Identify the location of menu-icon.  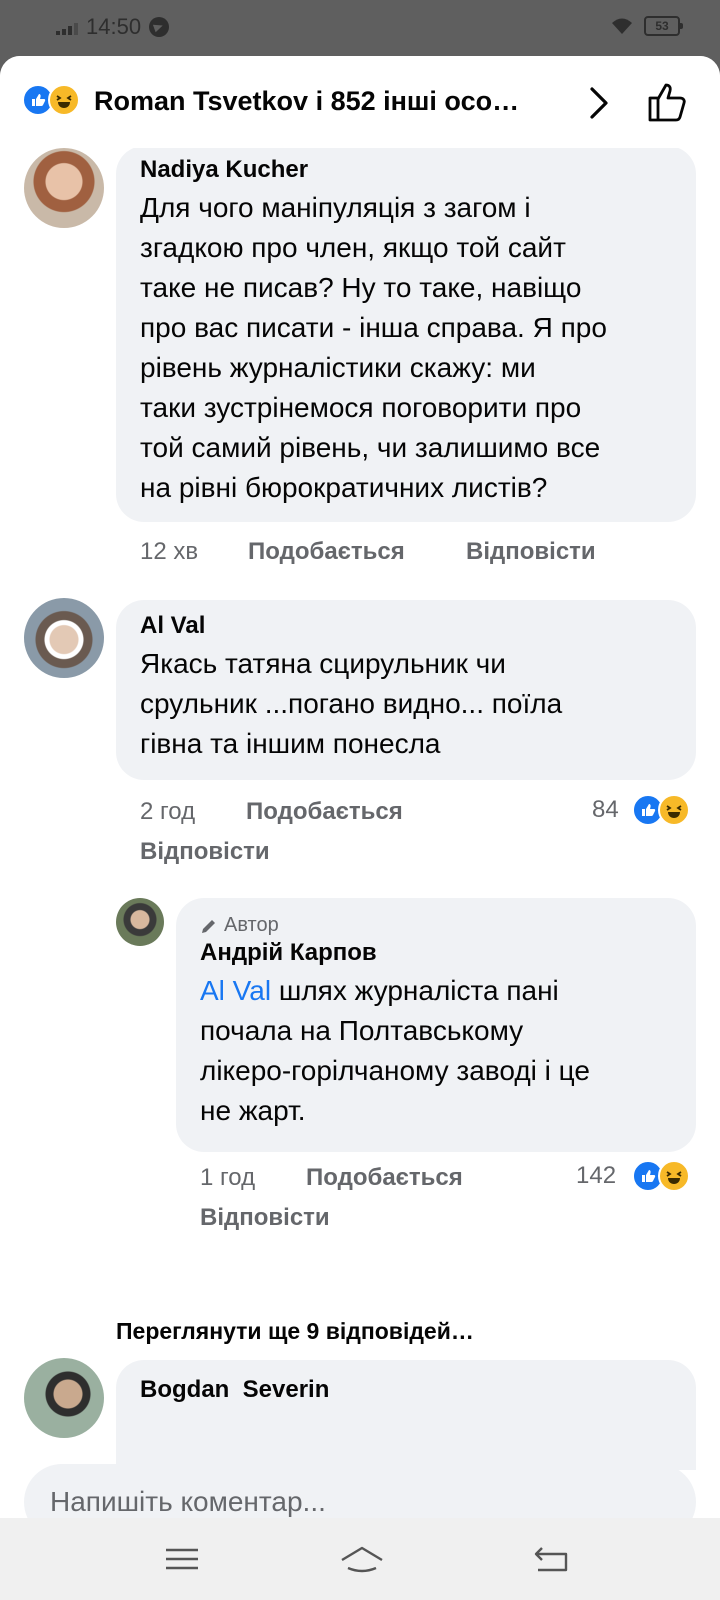
(182, 1559).